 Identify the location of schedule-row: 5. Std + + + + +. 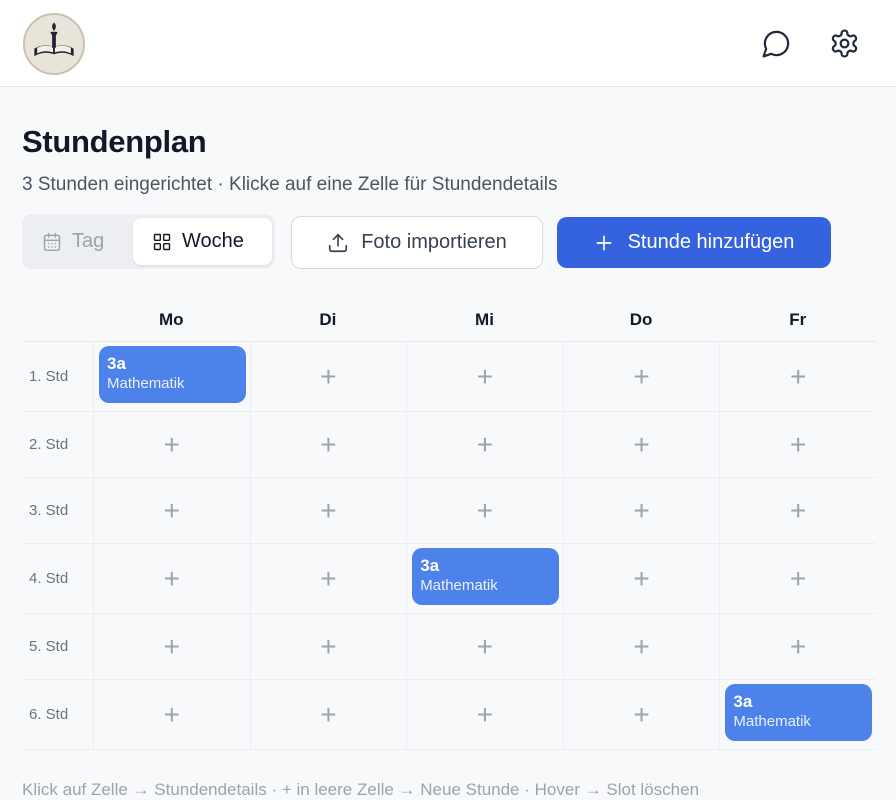
(449, 647).